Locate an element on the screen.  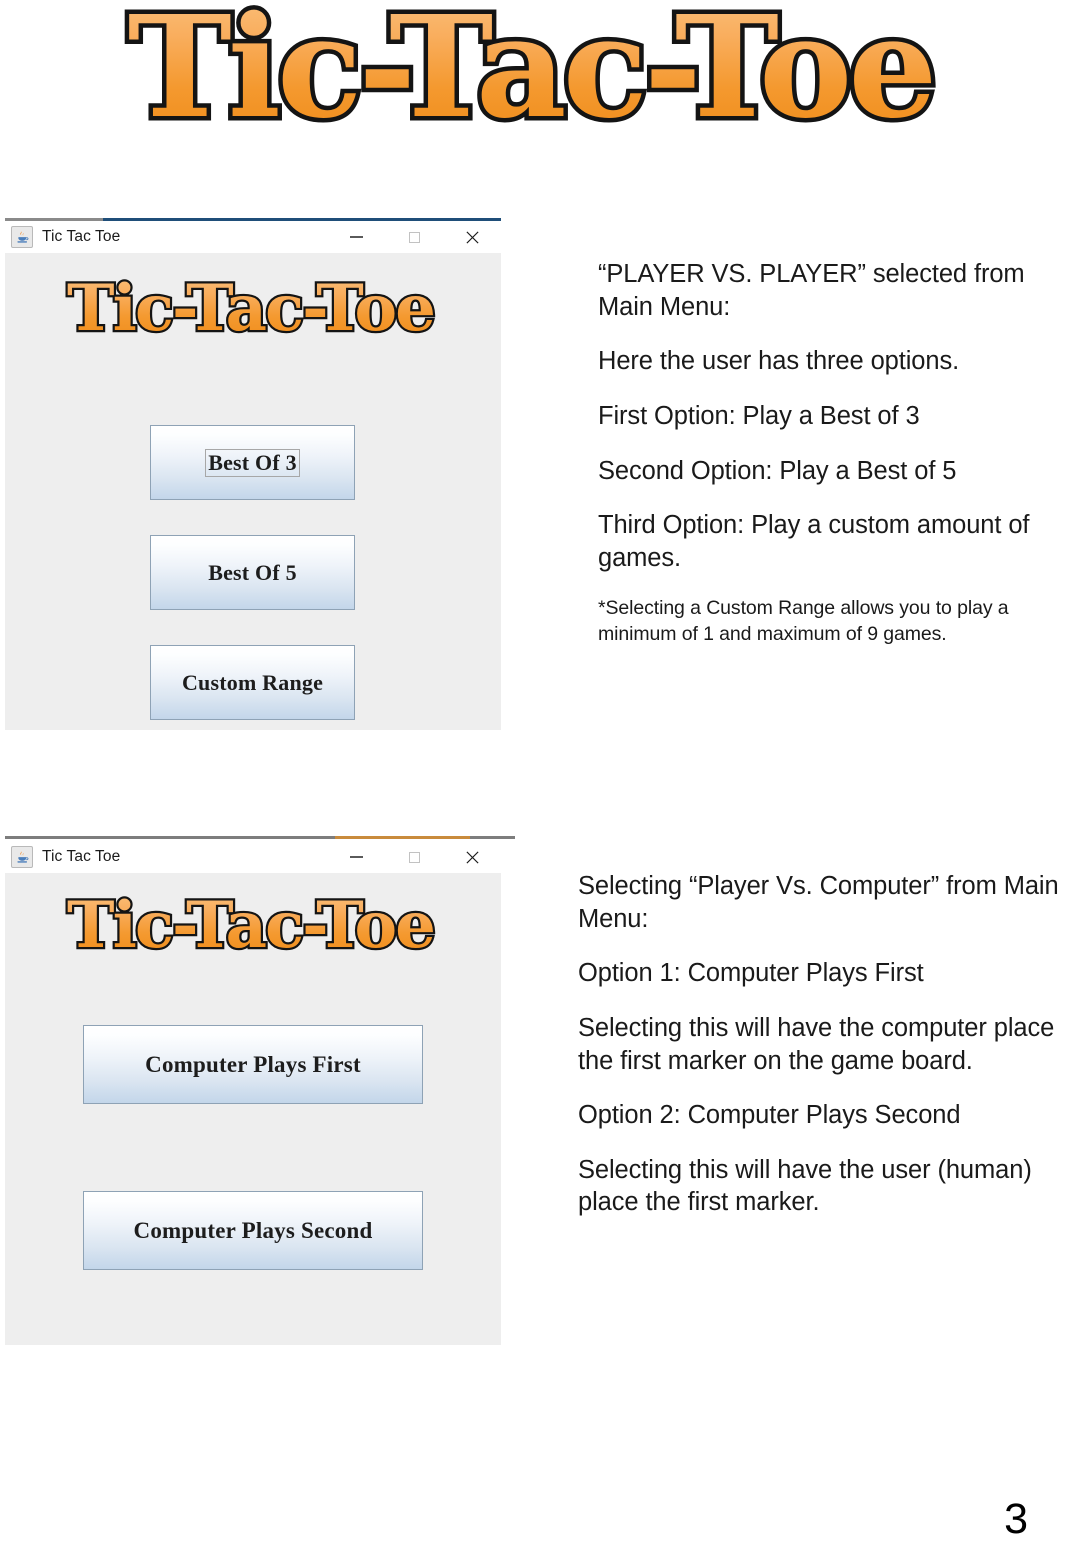
cut-strip-grey-left is located at coordinates (170, 837).